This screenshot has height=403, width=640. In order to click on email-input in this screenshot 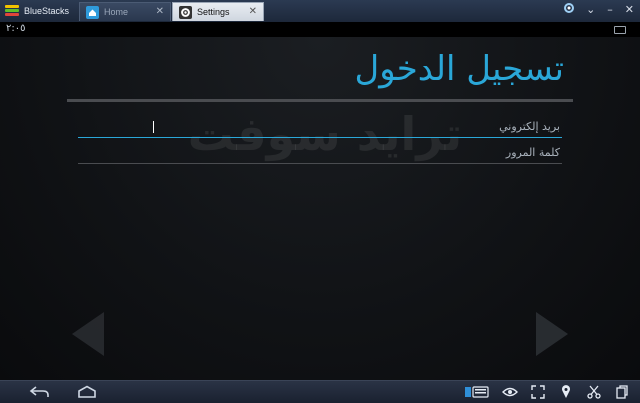, I will do `click(320, 126)`.